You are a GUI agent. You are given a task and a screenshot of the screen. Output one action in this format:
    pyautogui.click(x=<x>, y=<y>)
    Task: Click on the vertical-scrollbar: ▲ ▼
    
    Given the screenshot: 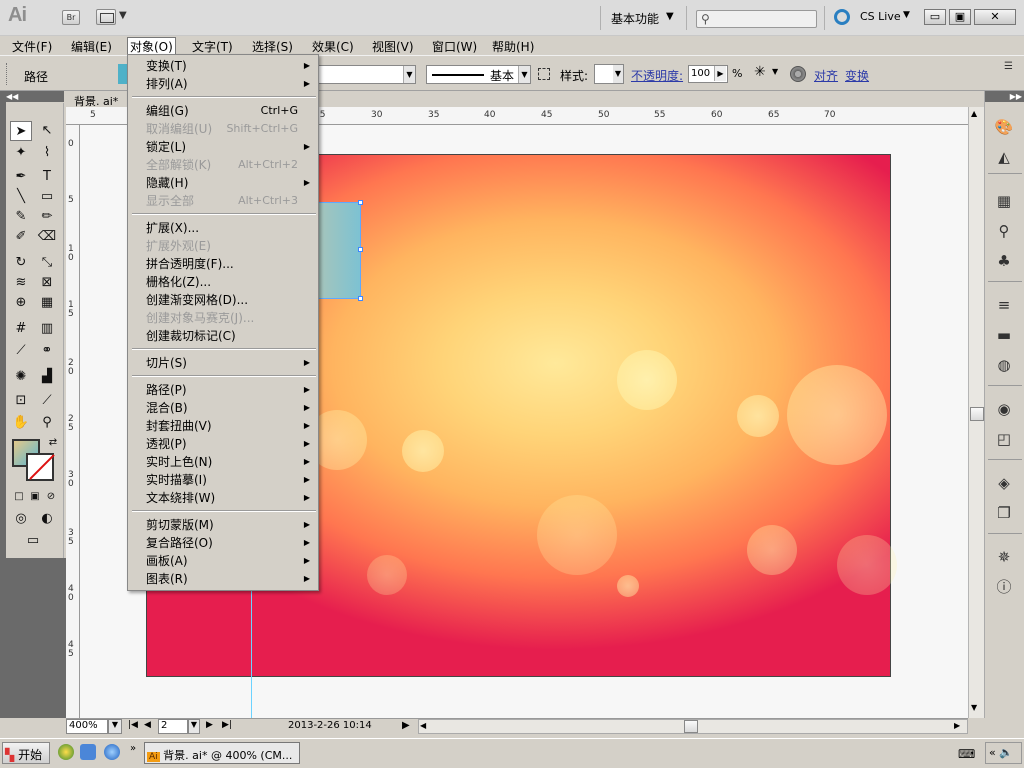 What is the action you would take?
    pyautogui.click(x=976, y=412)
    